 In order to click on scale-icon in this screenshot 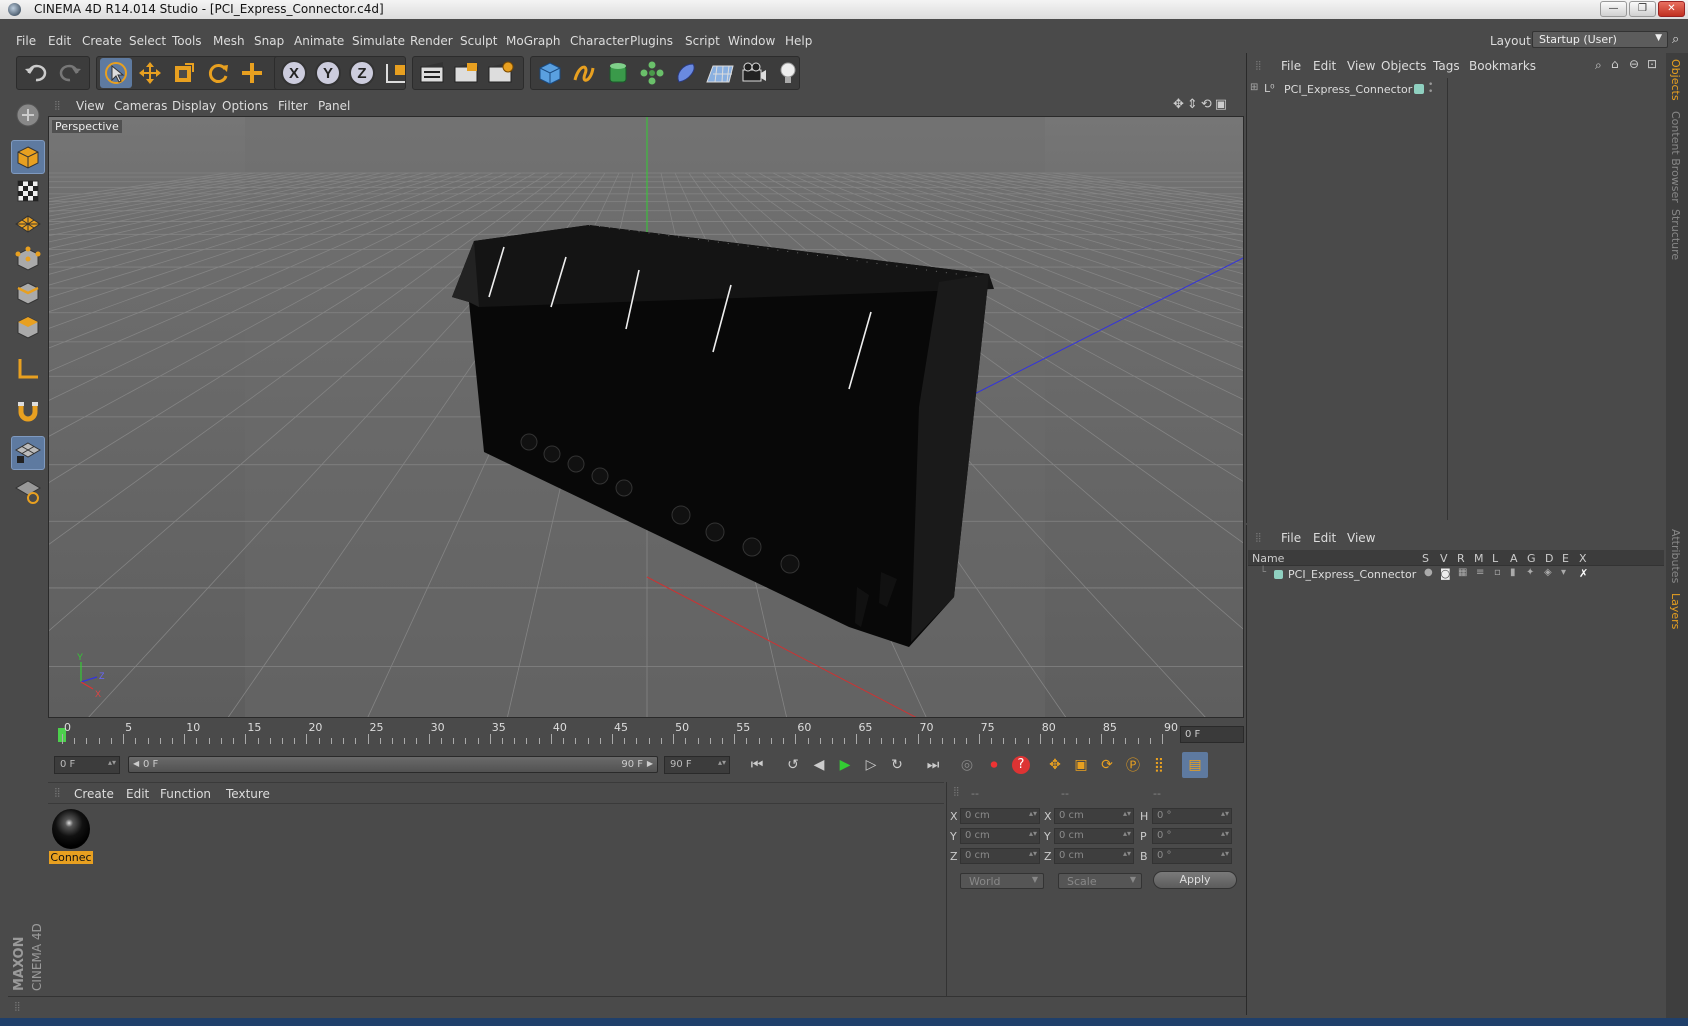, I will do `click(184, 73)`.